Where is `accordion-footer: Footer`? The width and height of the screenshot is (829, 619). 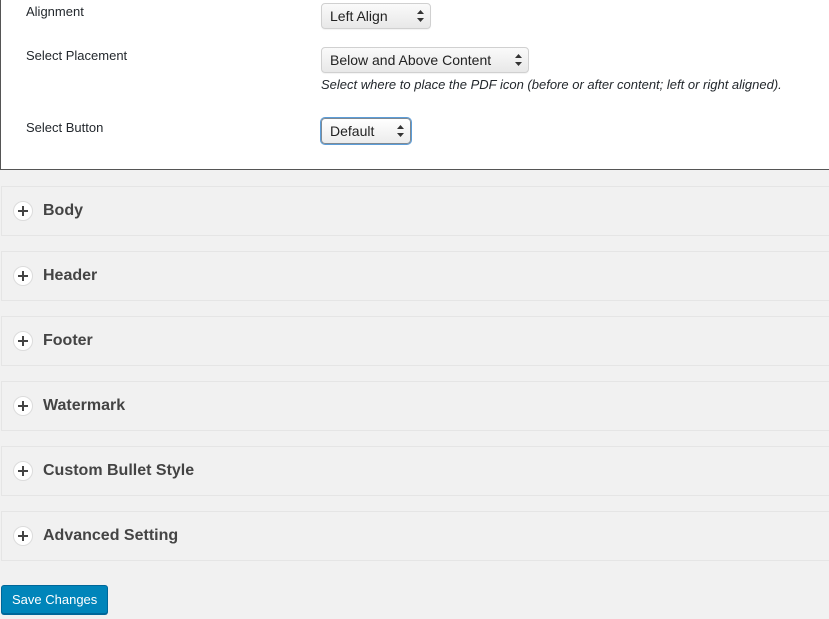
accordion-footer: Footer is located at coordinates (415, 341).